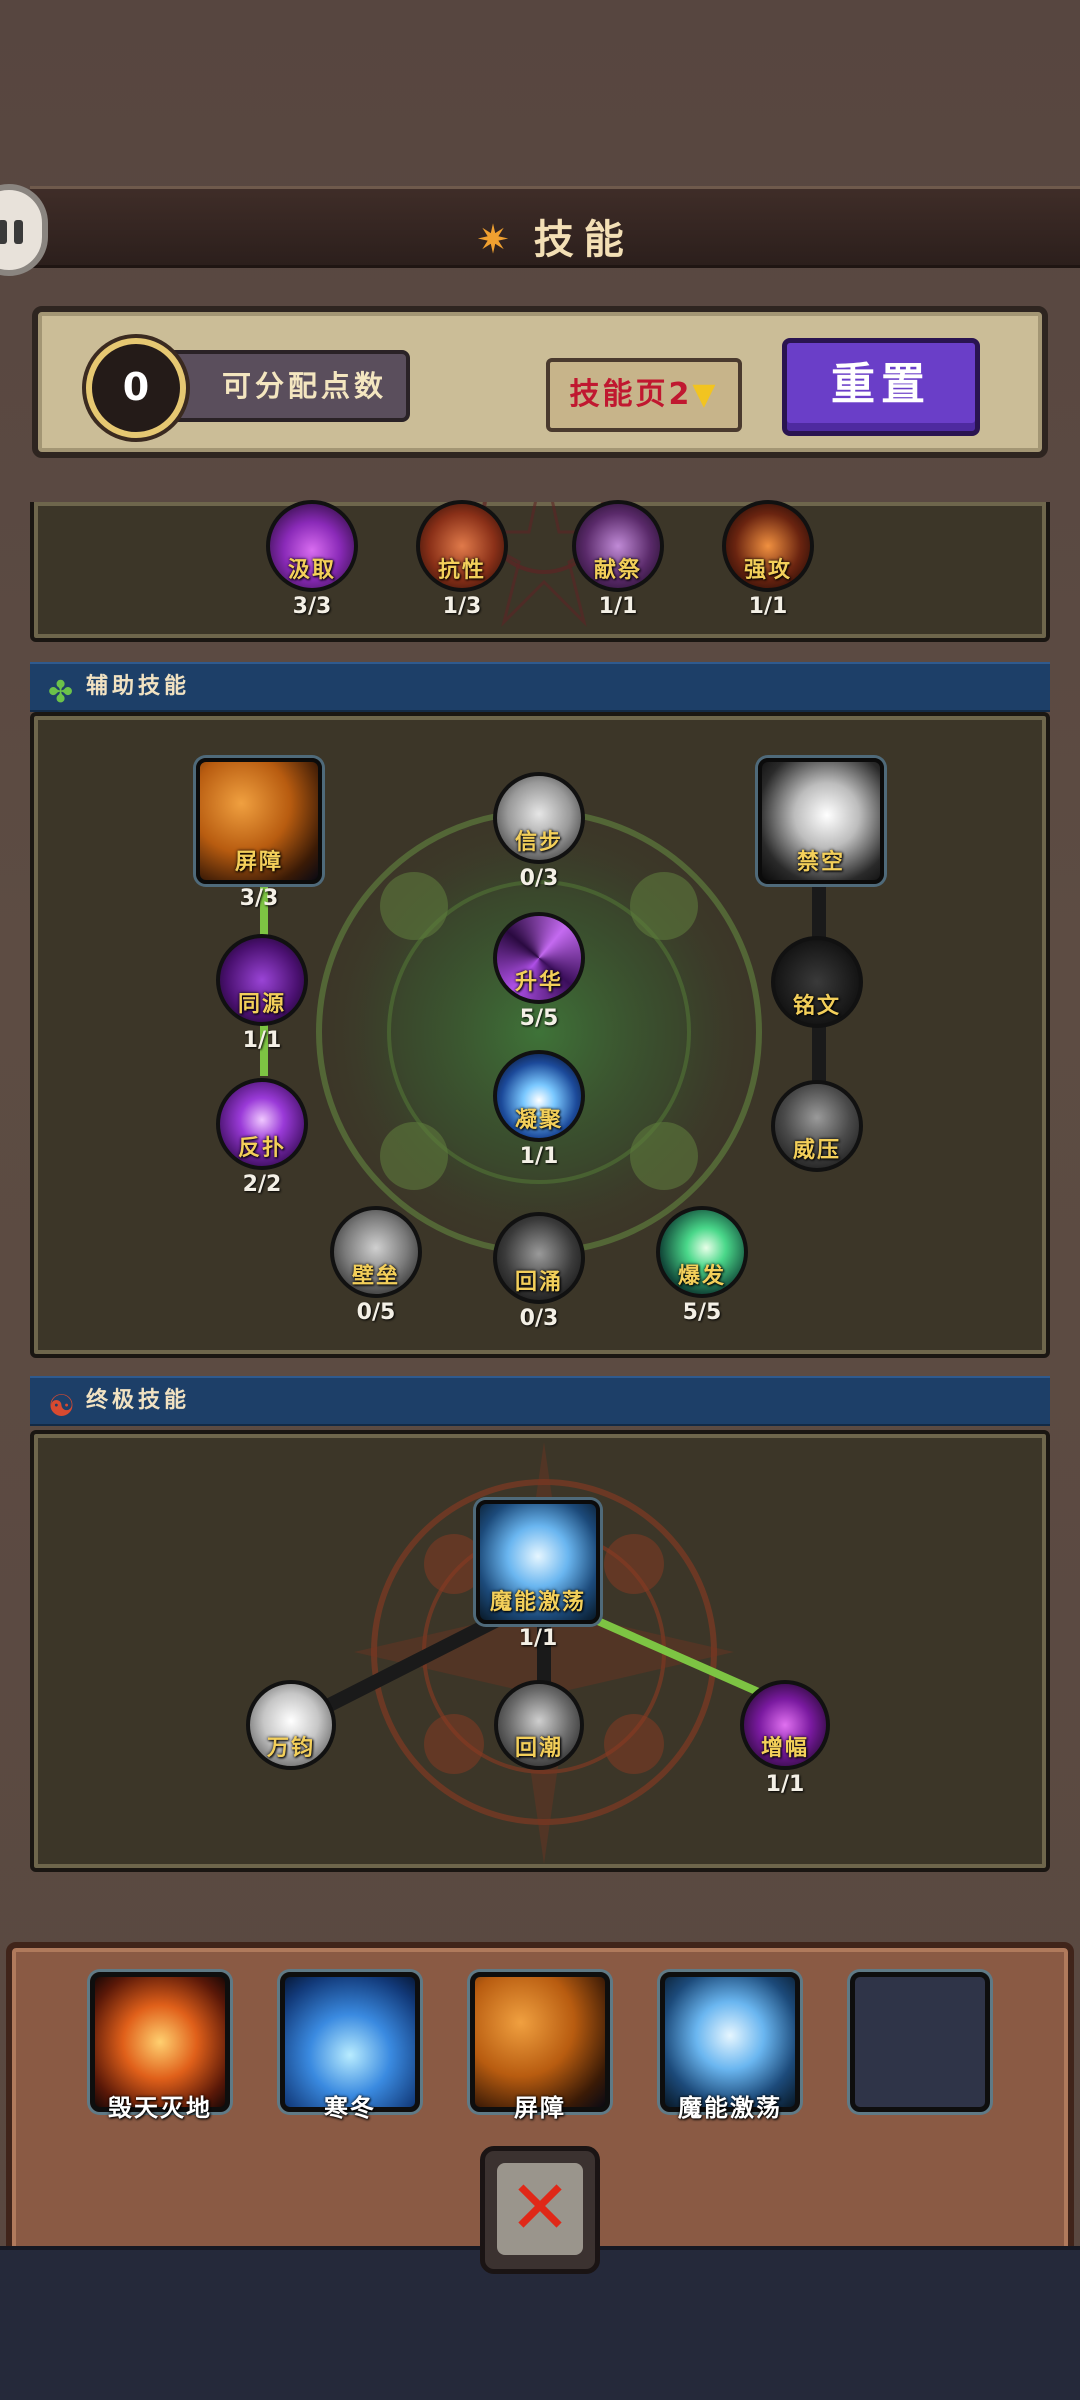  I want to click on page-selector: 技能页2▼, so click(644, 395).